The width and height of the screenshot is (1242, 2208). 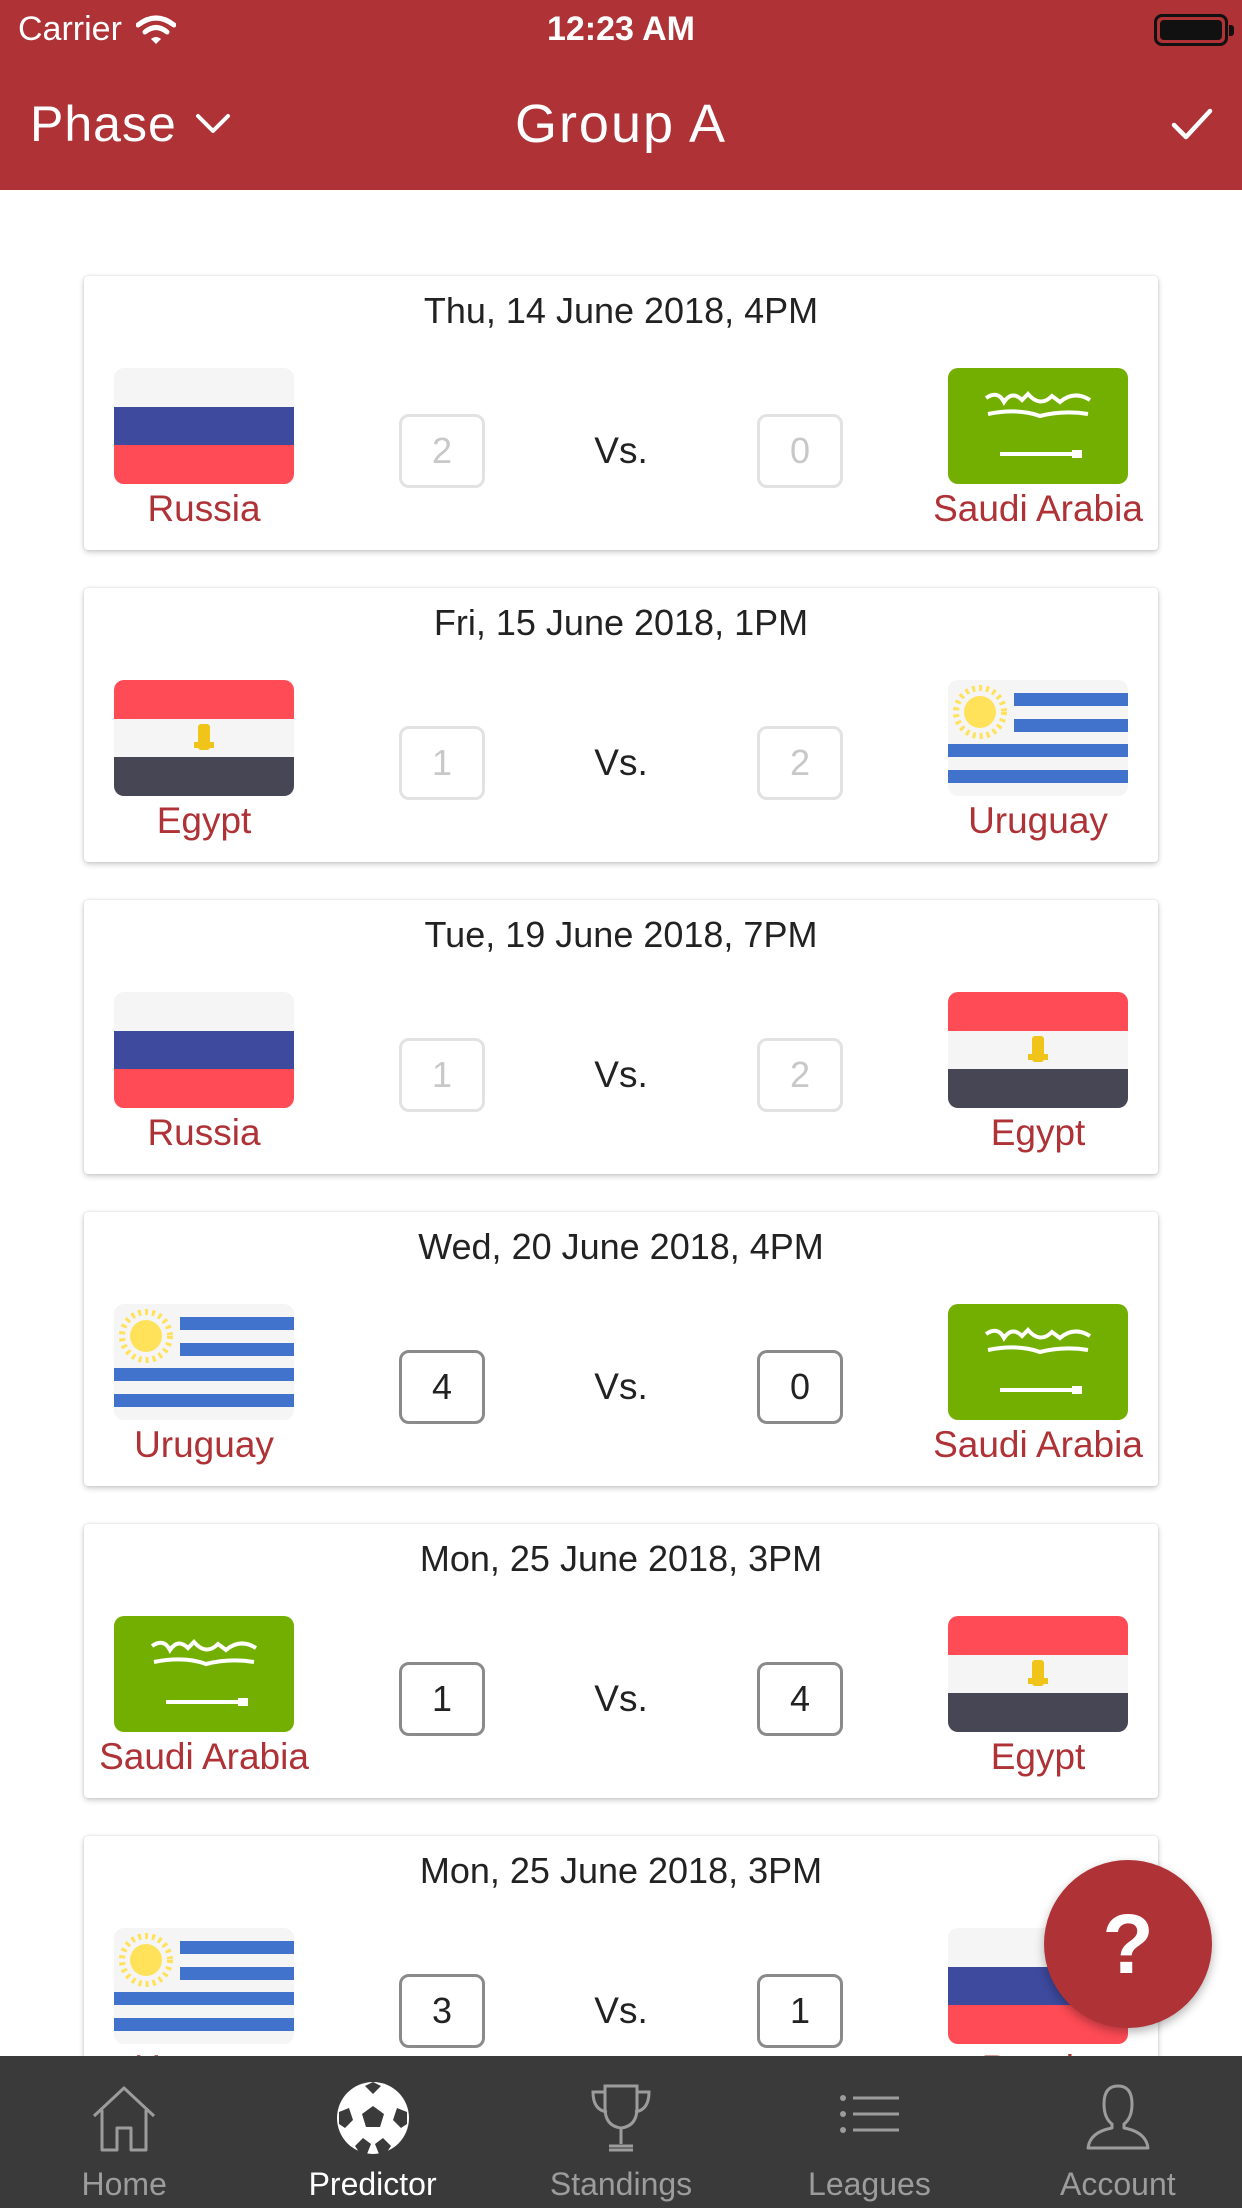 I want to click on tab-label-home: Home, so click(x=124, y=2184).